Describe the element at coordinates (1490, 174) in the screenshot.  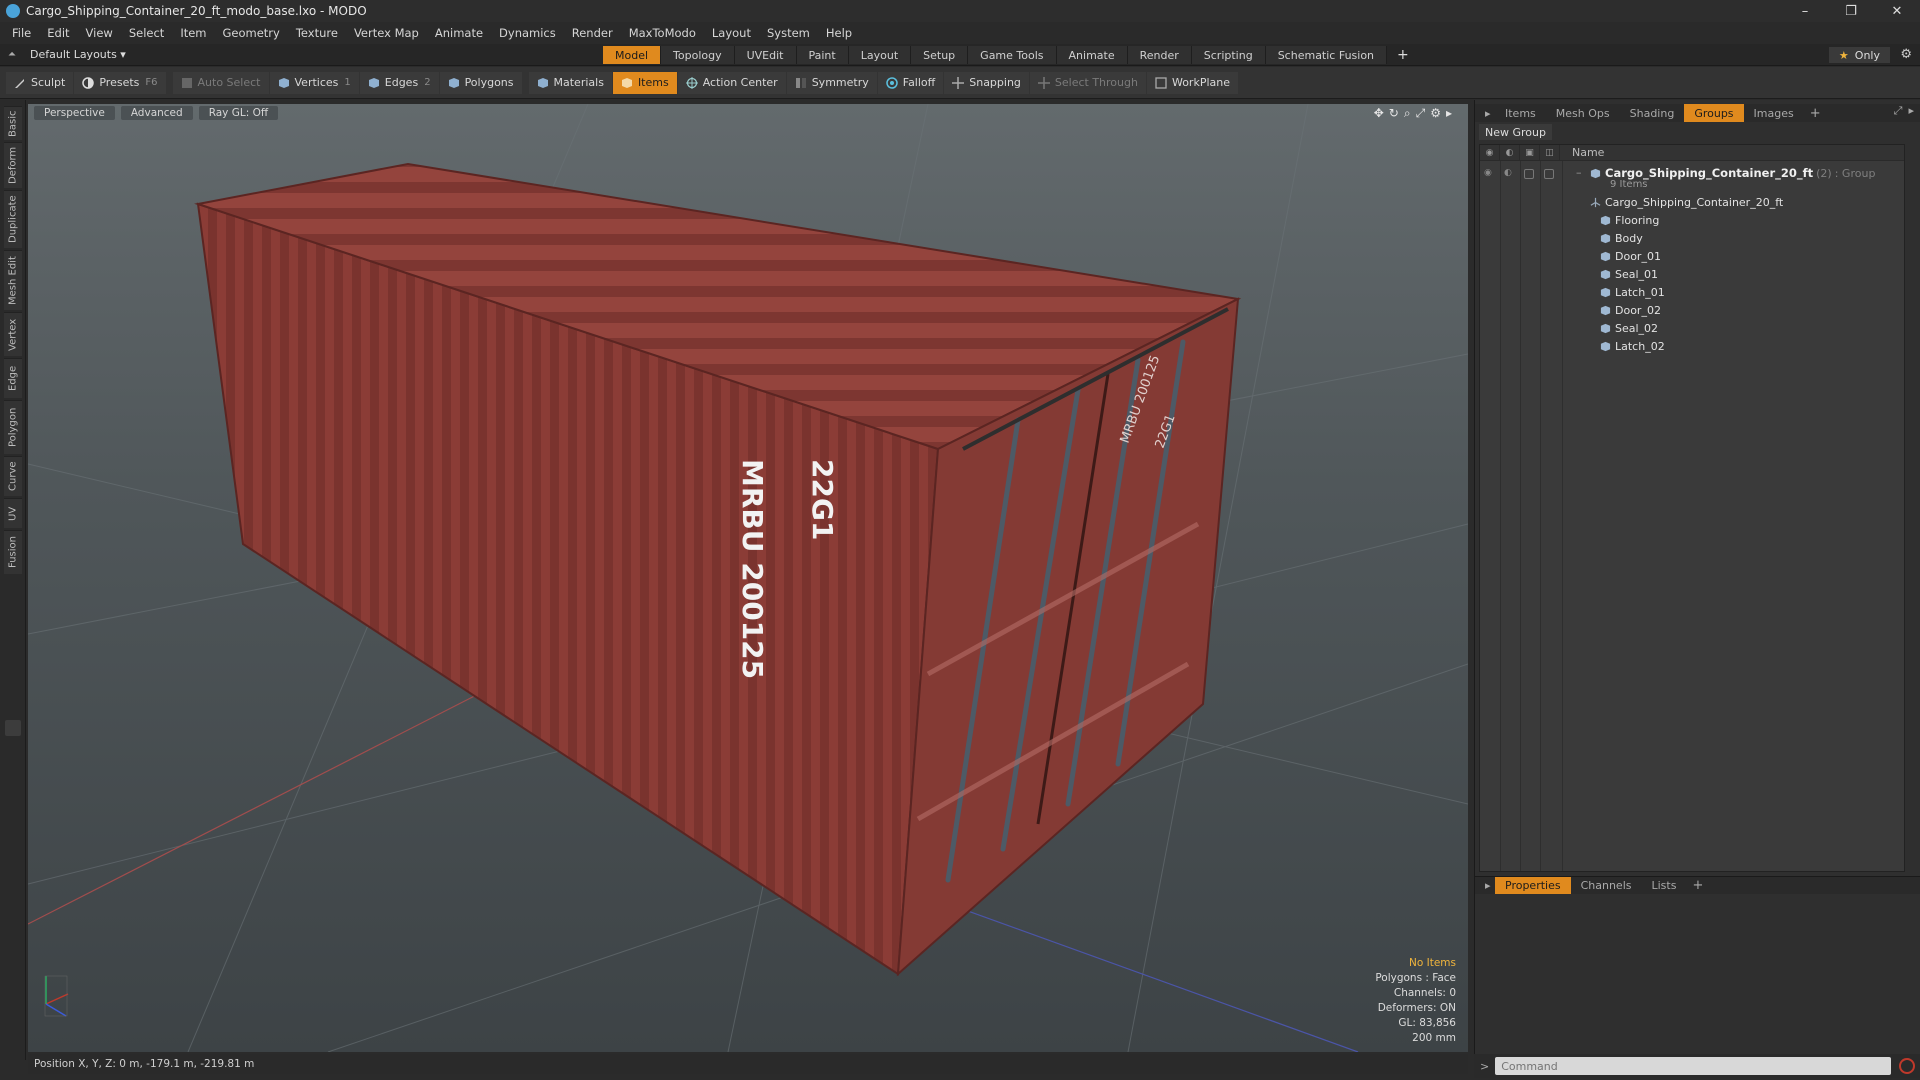
I see `eye-icon: ◉` at that location.